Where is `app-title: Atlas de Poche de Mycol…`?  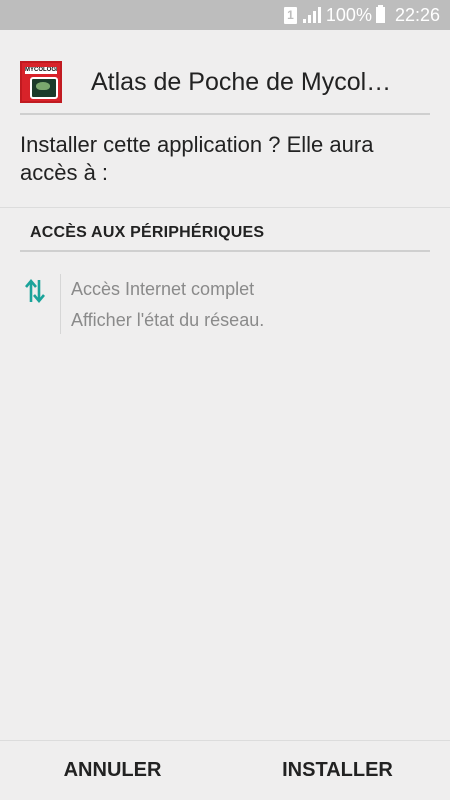 app-title: Atlas de Poche de Mycol… is located at coordinates (241, 81).